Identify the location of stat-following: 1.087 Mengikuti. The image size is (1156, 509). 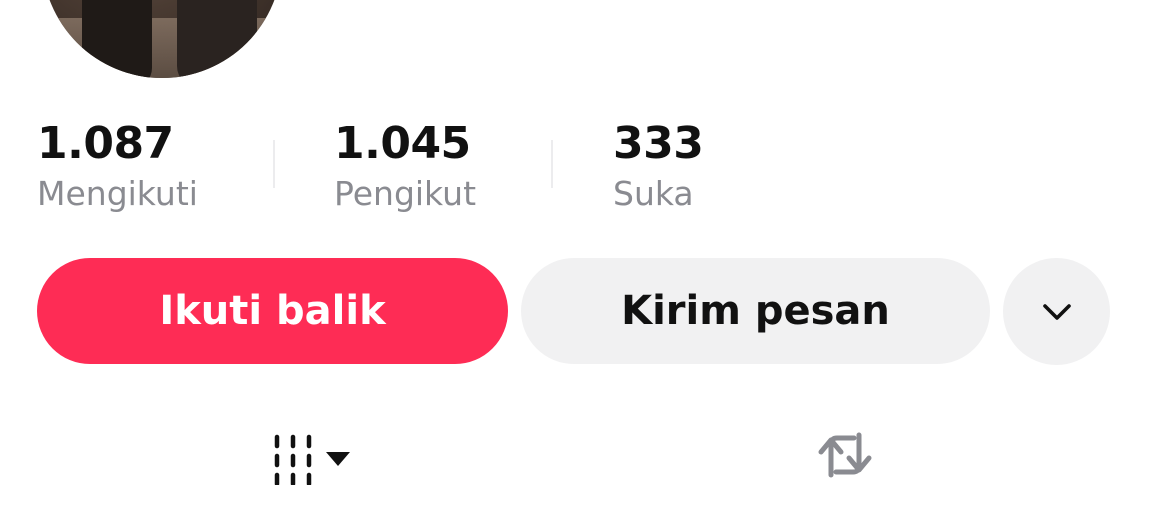
(117, 166).